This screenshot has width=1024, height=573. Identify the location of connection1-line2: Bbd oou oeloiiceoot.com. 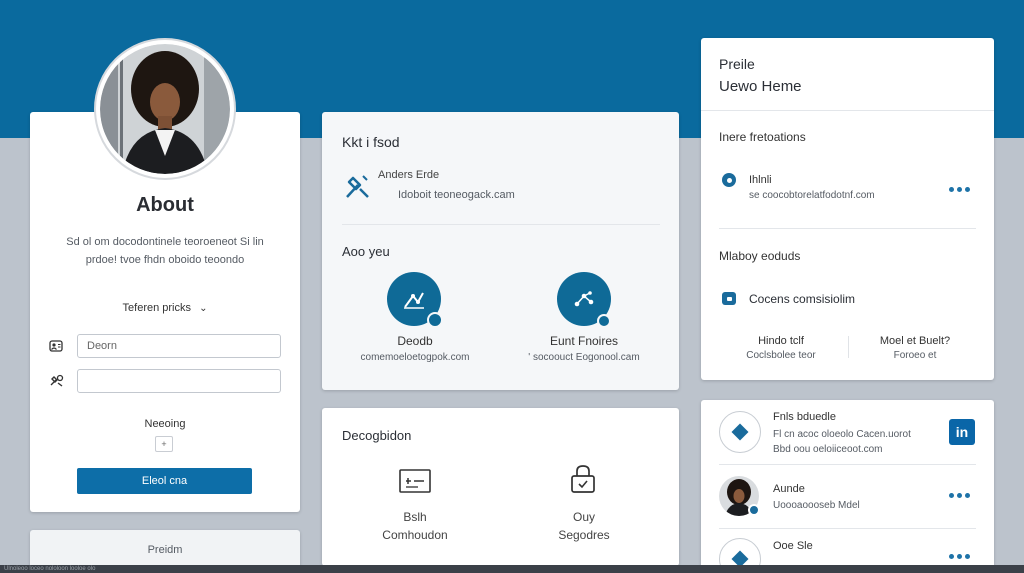
(828, 449).